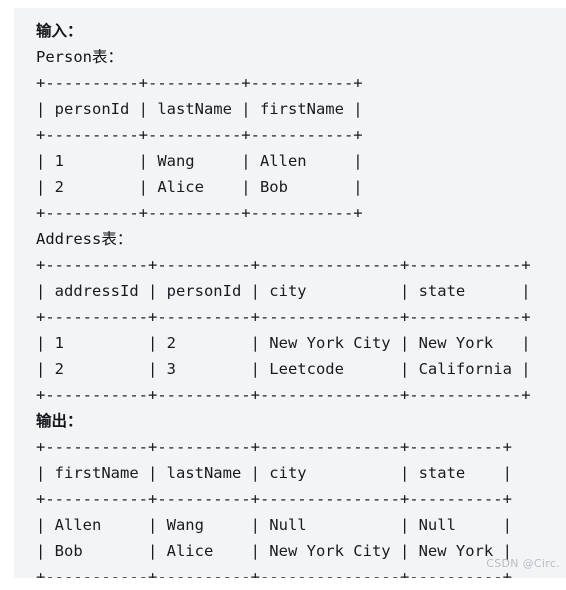 Image resolution: width=566 pixels, height=590 pixels. What do you see at coordinates (59, 421) in the screenshot?
I see `output-heading: 输出：` at bounding box center [59, 421].